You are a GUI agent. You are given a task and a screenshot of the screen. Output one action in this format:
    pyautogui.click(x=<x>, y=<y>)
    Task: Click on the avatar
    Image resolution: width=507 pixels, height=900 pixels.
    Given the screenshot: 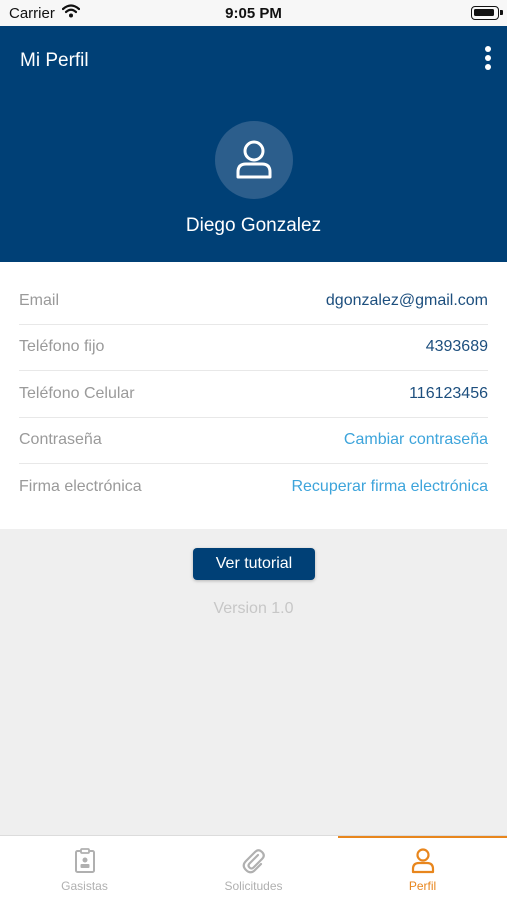 What is the action you would take?
    pyautogui.click(x=254, y=160)
    